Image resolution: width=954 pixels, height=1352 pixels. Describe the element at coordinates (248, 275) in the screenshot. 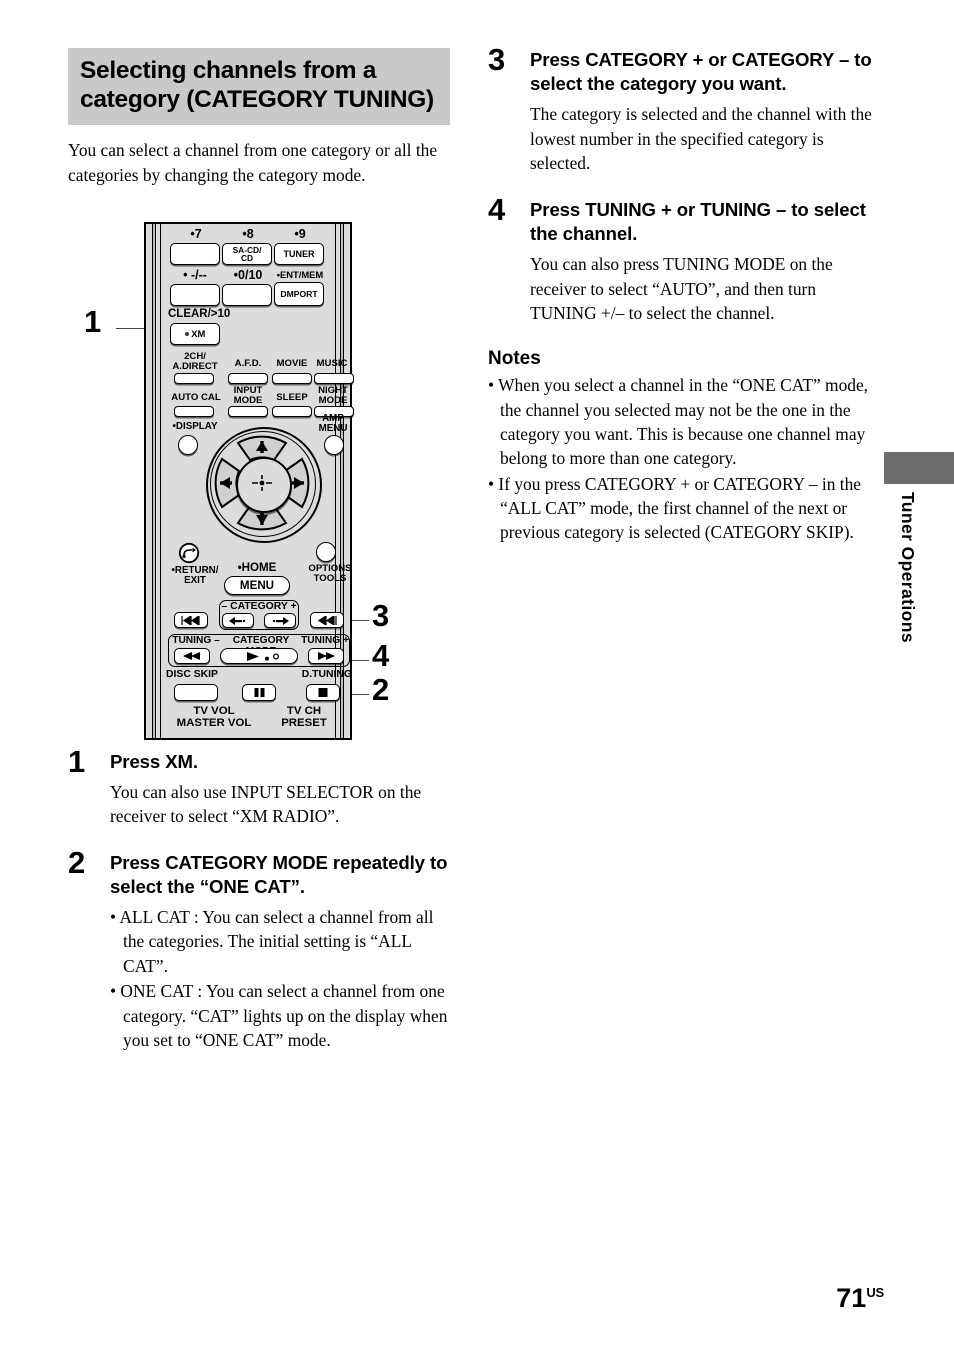

I see `label-0-10: •0/10` at that location.